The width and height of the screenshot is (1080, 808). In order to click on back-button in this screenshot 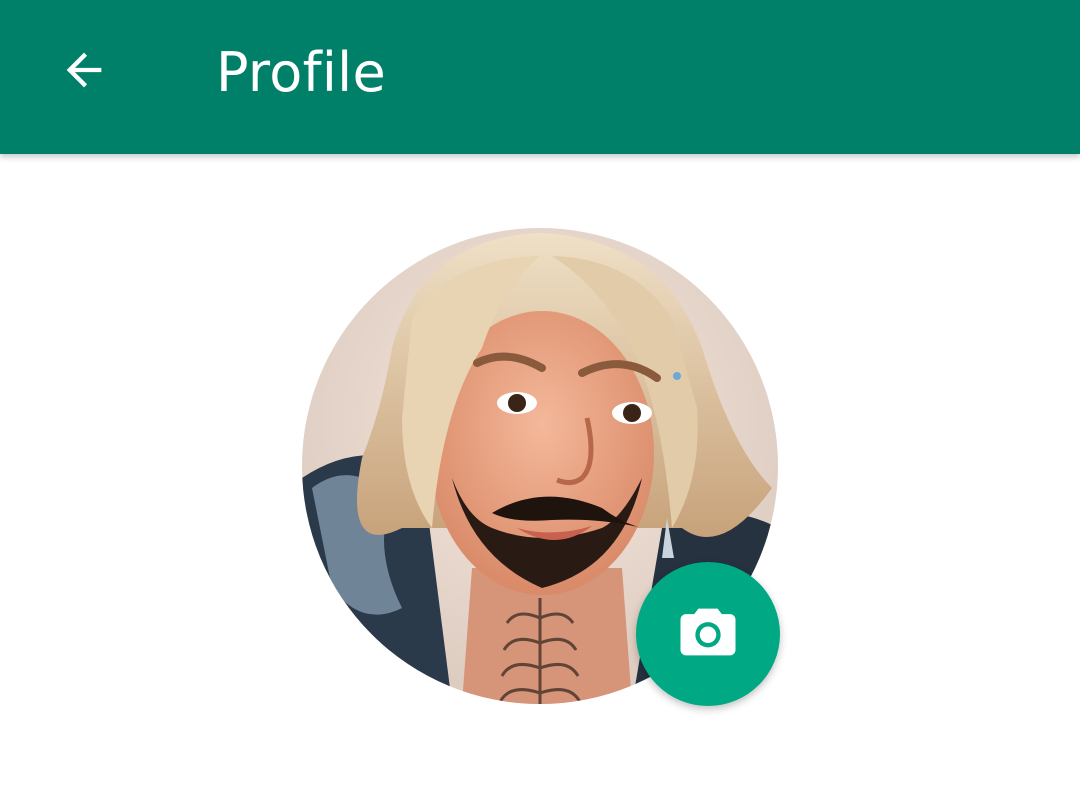, I will do `click(84, 72)`.